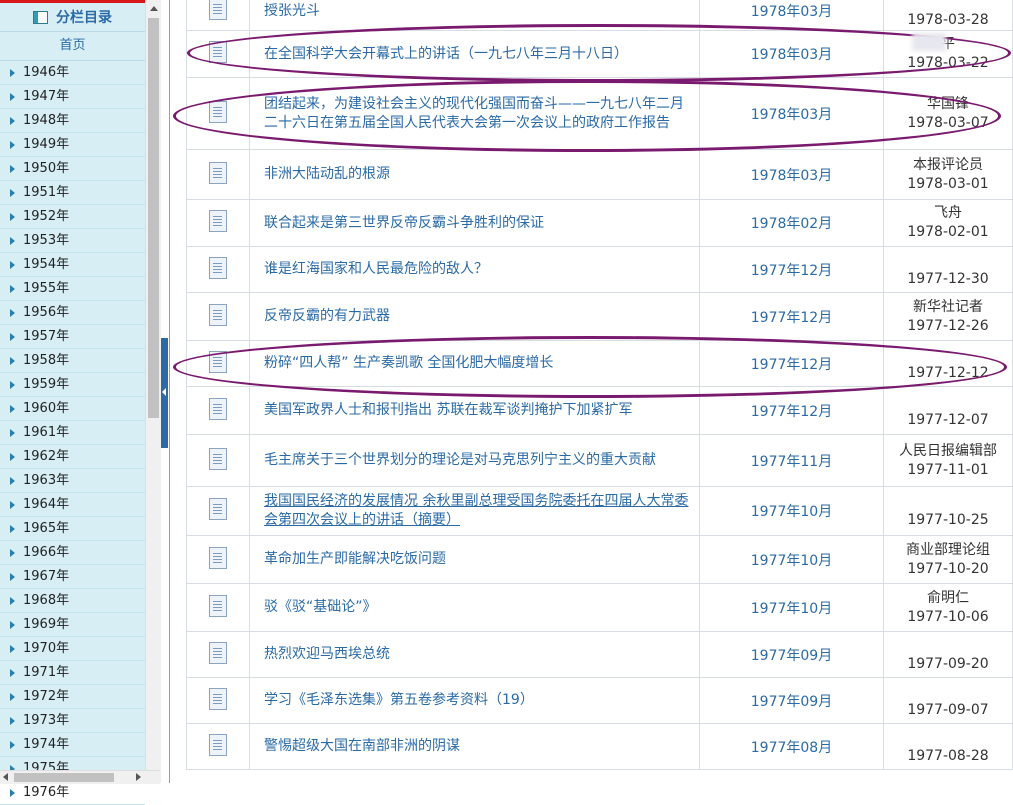  What do you see at coordinates (72, 553) in the screenshot?
I see `sidebar-item-year: 1966年` at bounding box center [72, 553].